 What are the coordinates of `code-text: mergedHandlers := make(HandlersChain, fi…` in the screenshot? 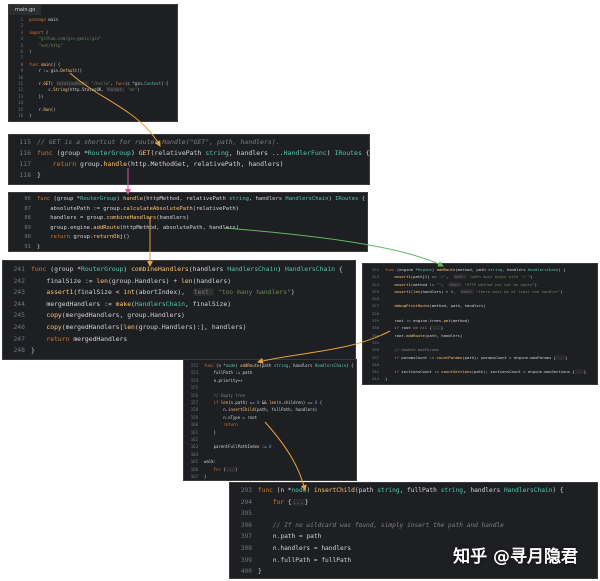 It's located at (131, 305).